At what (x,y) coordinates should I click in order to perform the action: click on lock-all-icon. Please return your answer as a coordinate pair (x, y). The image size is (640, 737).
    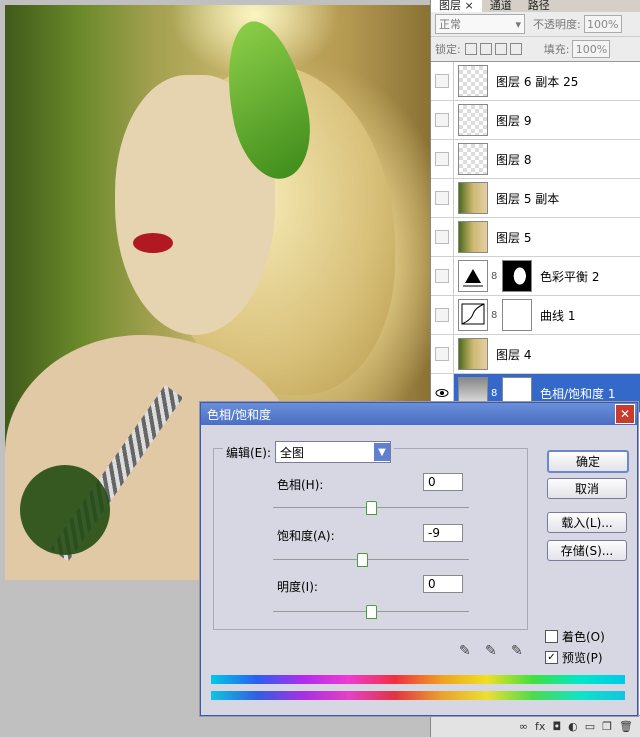
    Looking at the image, I should click on (515, 49).